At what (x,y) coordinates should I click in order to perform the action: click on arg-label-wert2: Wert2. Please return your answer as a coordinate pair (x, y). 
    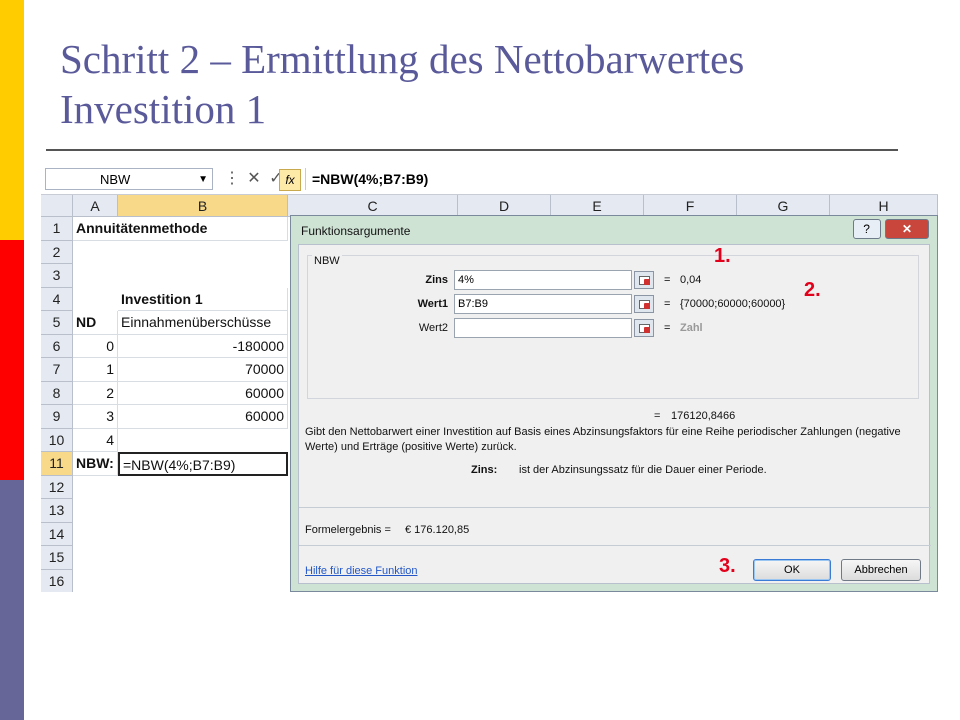
    Looking at the image, I should click on (433, 328).